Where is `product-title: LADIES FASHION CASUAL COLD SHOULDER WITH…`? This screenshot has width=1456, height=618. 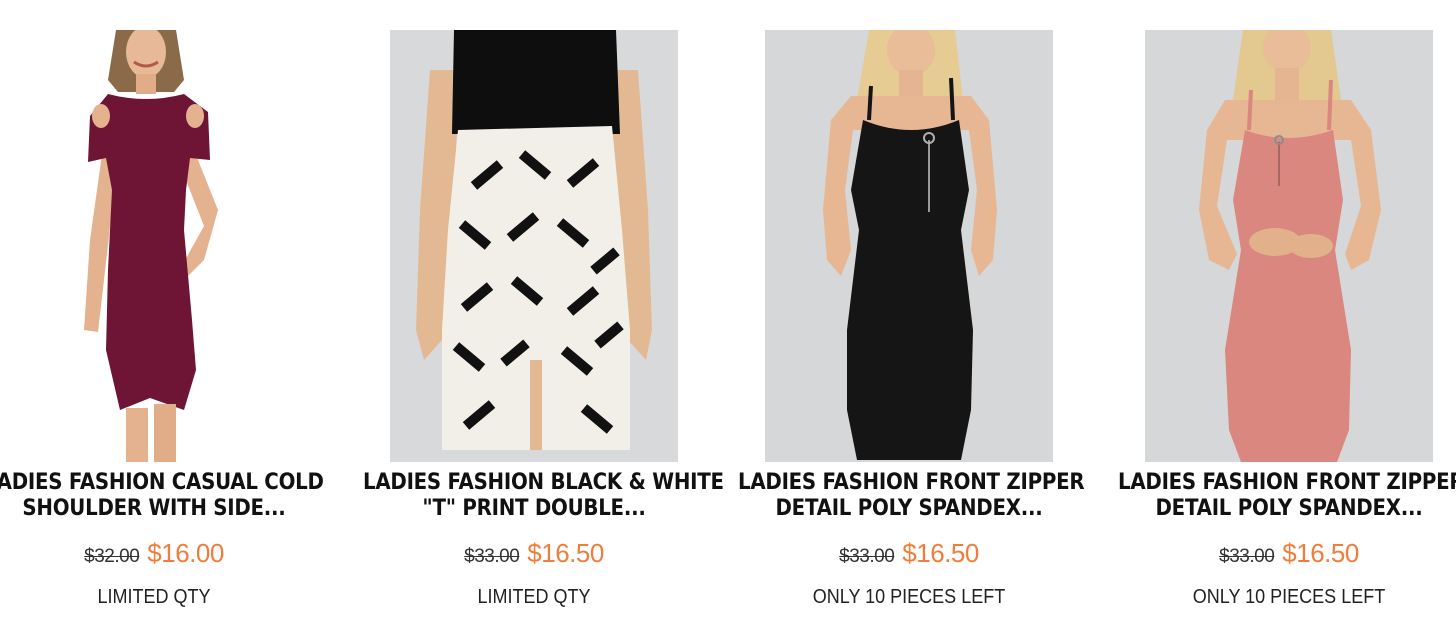 product-title: LADIES FASHION CASUAL COLD SHOULDER WITH… is located at coordinates (162, 496).